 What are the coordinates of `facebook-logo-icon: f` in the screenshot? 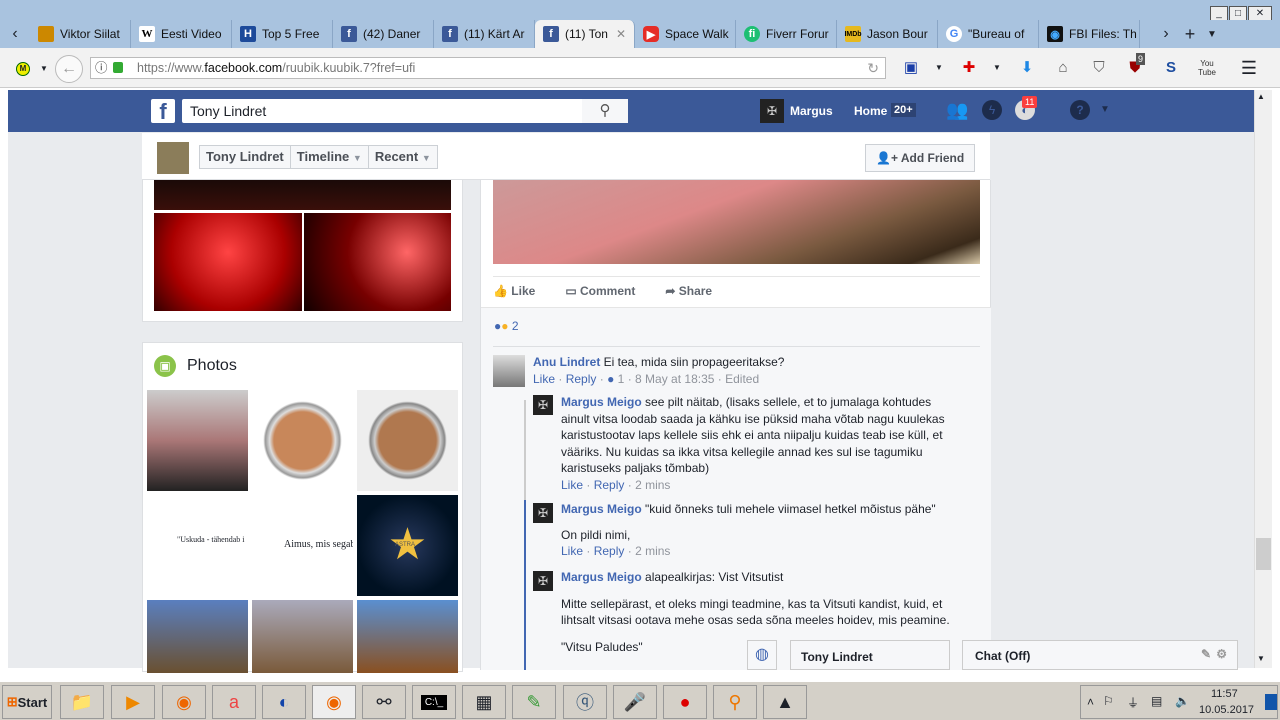 It's located at (163, 111).